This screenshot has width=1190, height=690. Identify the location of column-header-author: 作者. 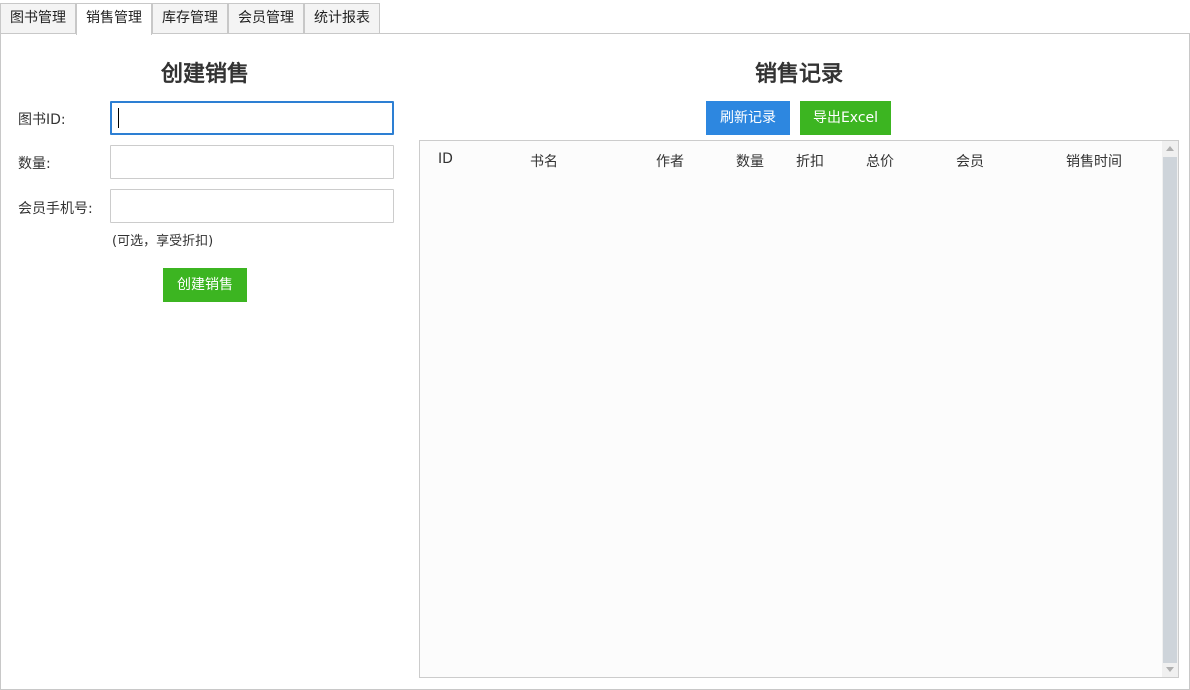
(670, 161).